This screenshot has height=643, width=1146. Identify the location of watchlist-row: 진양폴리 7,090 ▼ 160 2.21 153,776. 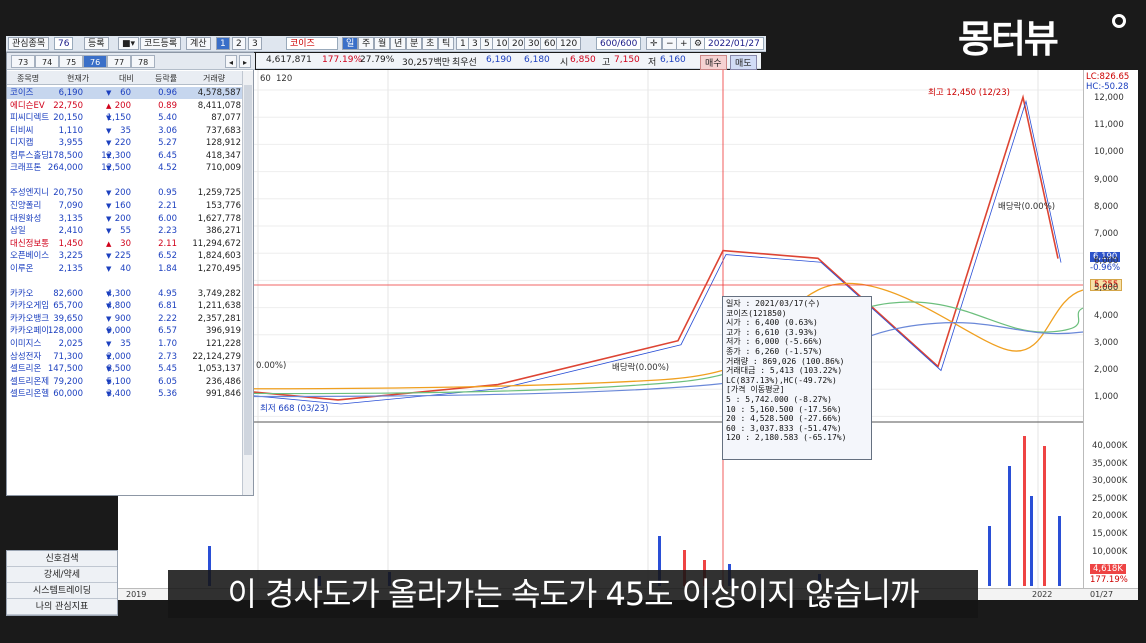
(125, 206).